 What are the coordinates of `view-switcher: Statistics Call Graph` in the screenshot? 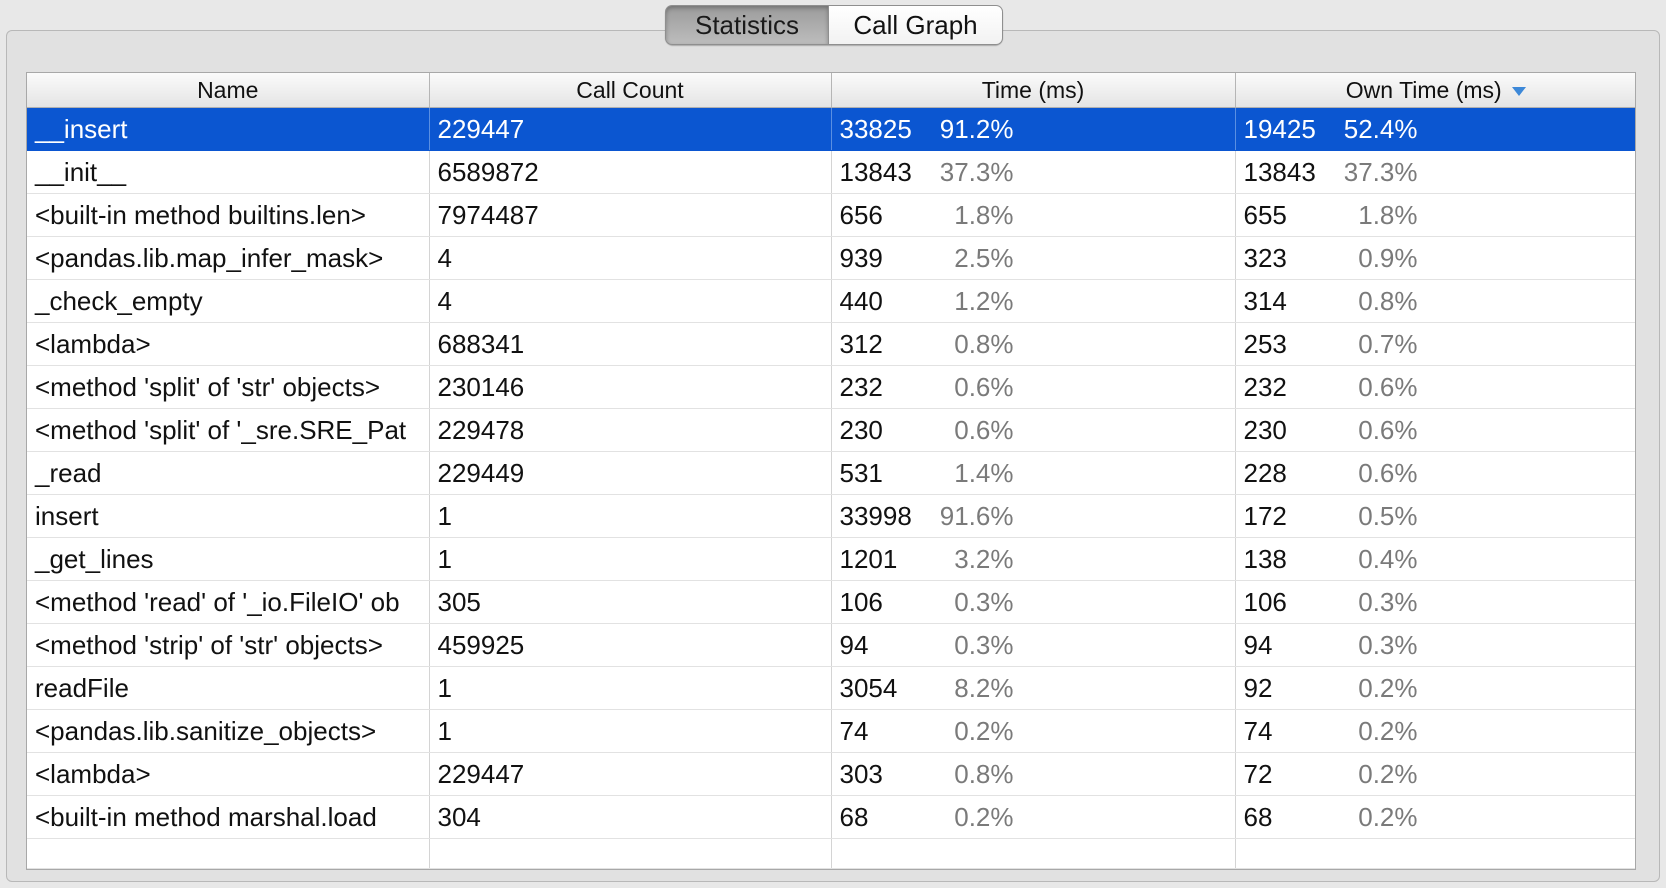 It's located at (834, 25).